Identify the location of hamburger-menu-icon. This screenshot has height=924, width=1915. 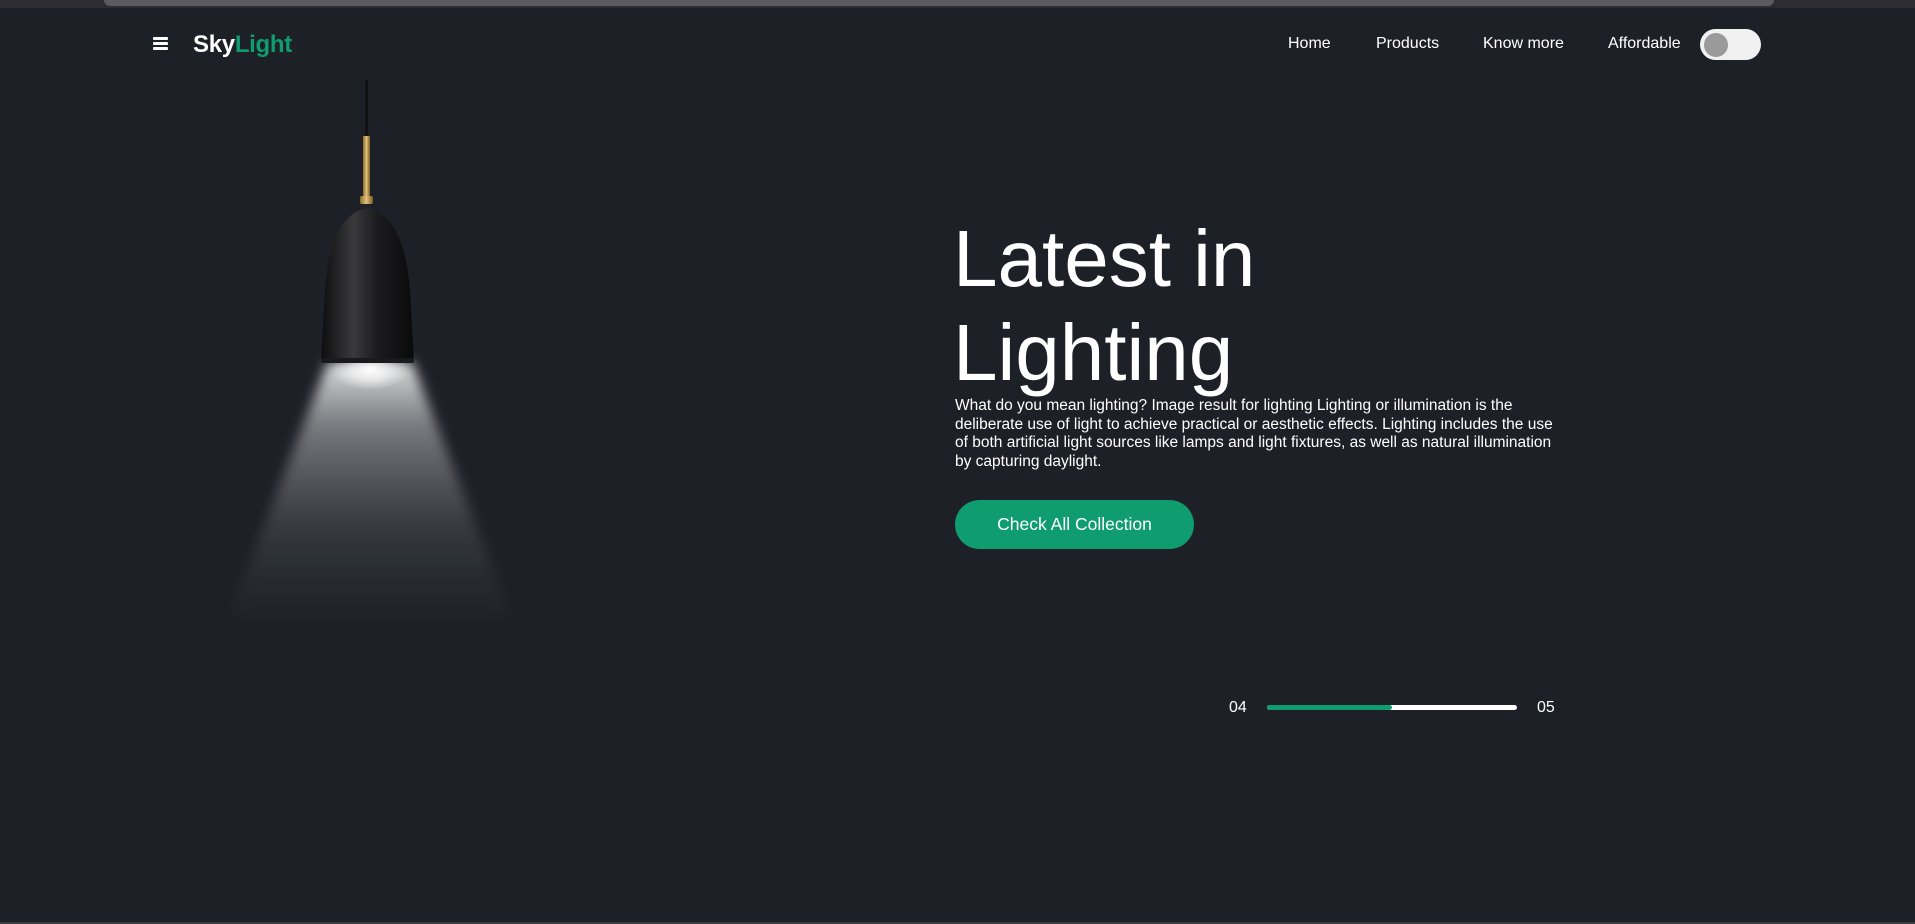
(160, 44).